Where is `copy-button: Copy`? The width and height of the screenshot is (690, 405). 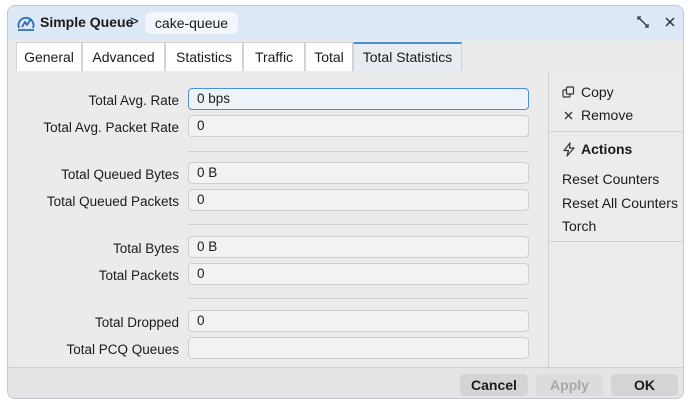
copy-button: Copy is located at coordinates (597, 92).